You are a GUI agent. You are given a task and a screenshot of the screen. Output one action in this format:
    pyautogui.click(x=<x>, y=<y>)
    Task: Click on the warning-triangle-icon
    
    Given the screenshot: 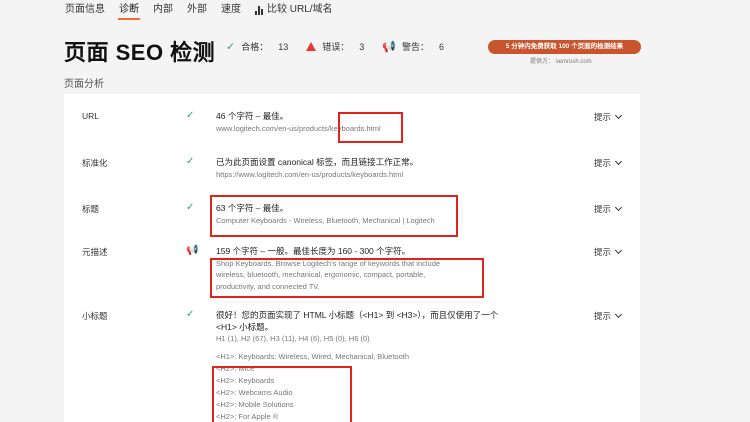 What is the action you would take?
    pyautogui.click(x=311, y=46)
    